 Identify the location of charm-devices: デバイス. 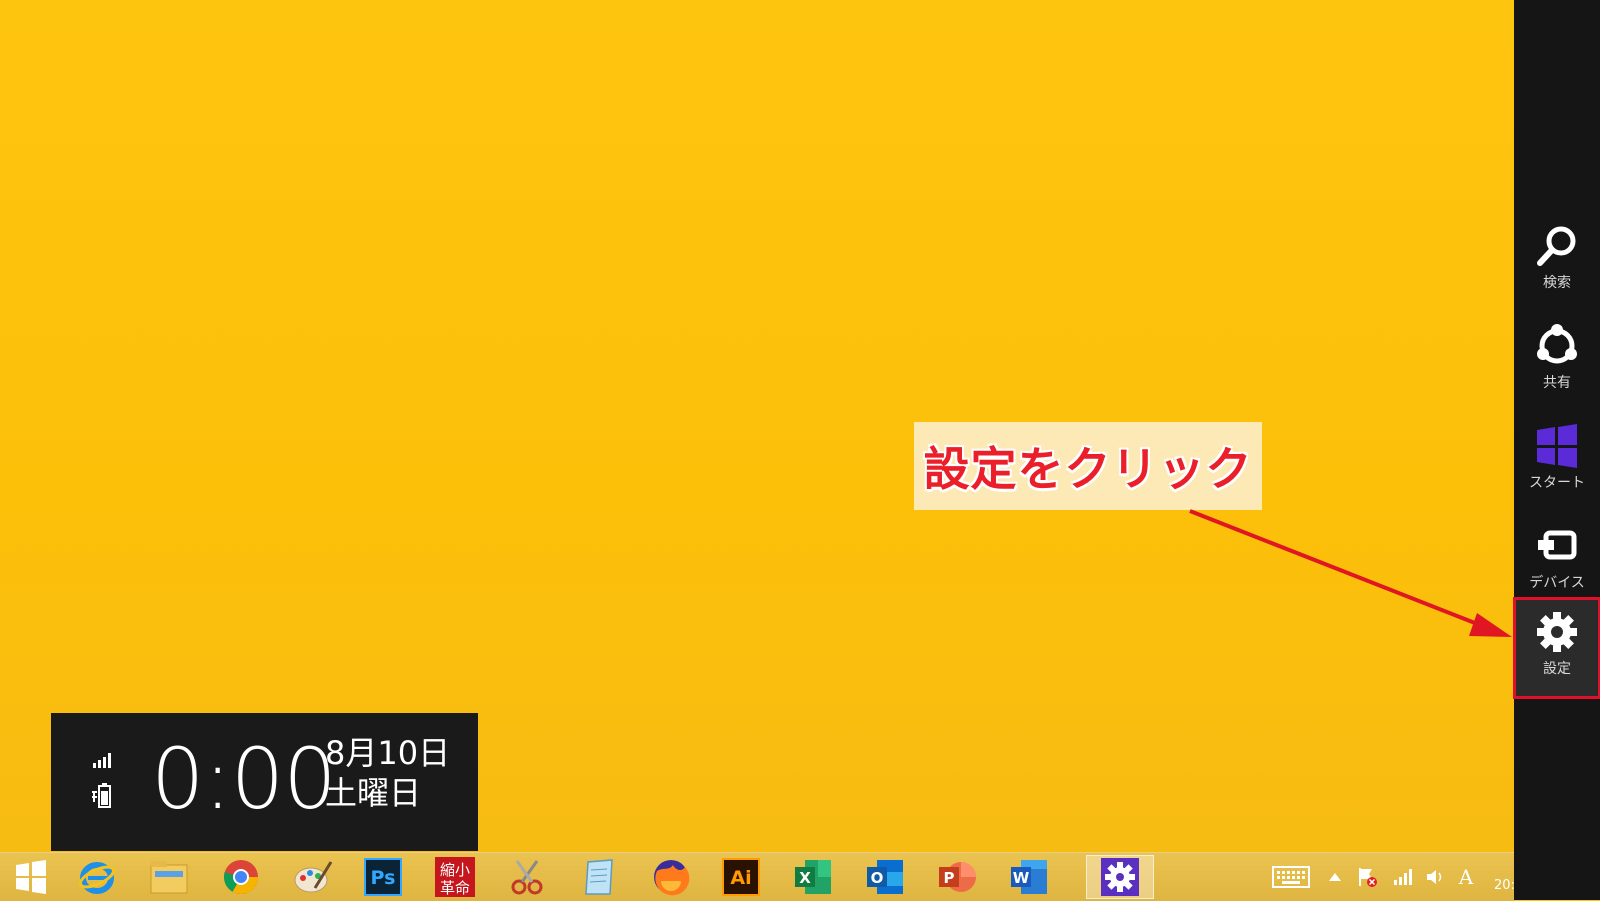
(1557, 560).